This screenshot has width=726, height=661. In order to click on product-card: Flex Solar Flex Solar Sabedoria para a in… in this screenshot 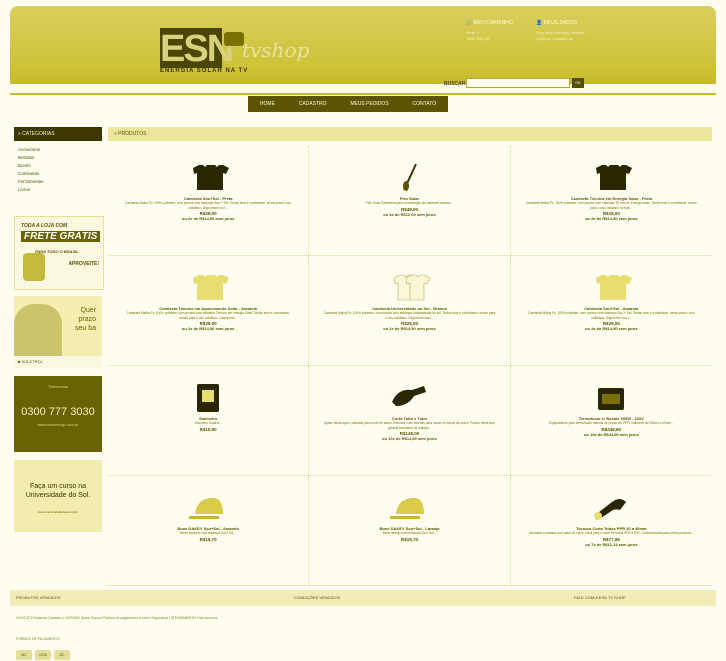, I will do `click(410, 201)`.